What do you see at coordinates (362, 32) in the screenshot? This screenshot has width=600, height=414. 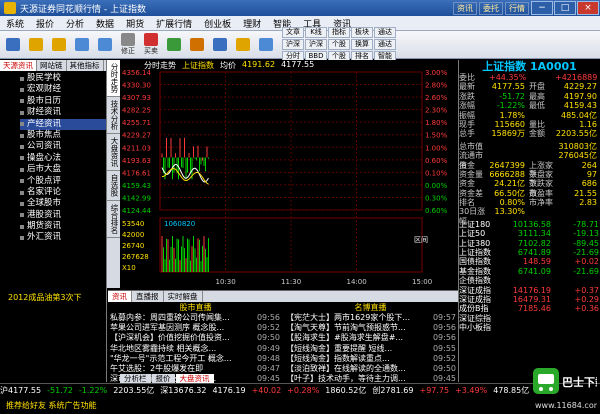 I see `quick-btn-4: 板块` at bounding box center [362, 32].